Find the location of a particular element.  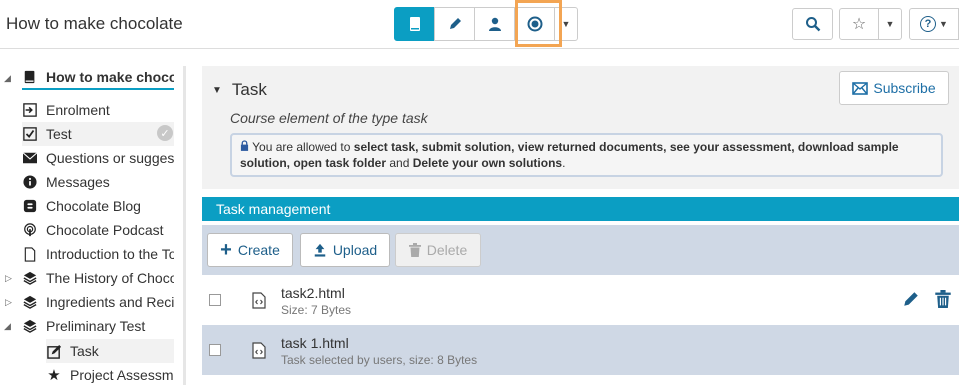

info-delete-right: Delete your own solutions is located at coordinates (487, 163).